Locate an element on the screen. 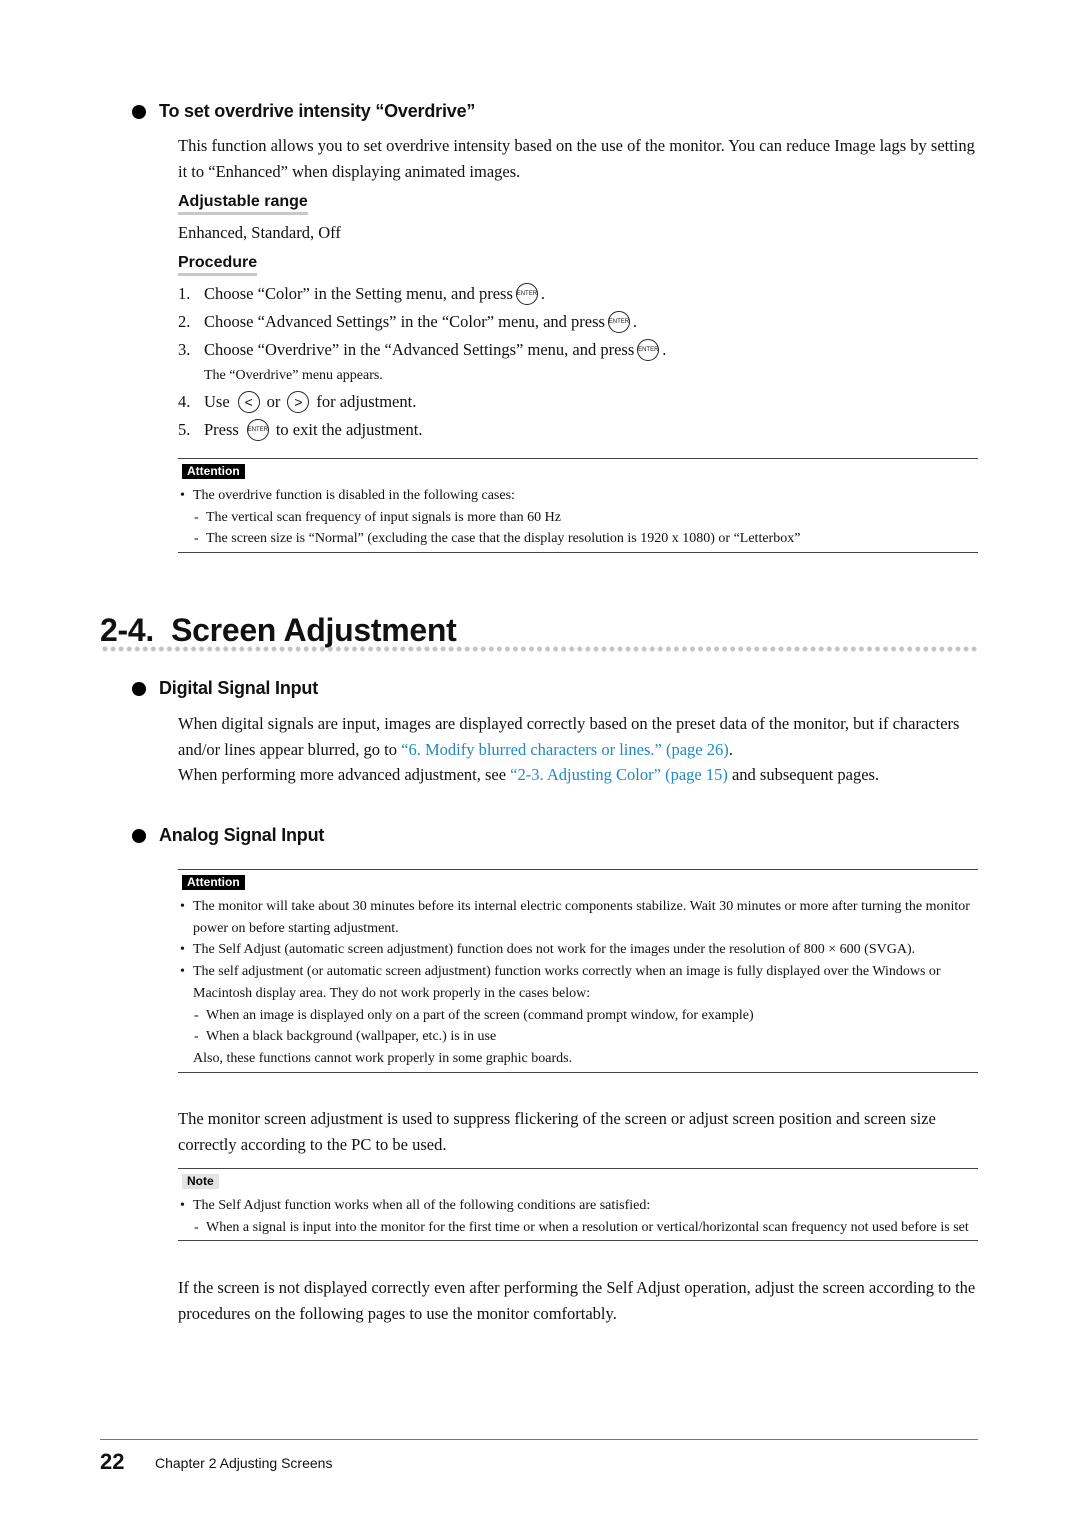 The width and height of the screenshot is (1080, 1527). adjustable-range-value: Enhanced, Standard, Off is located at coordinates (259, 232).